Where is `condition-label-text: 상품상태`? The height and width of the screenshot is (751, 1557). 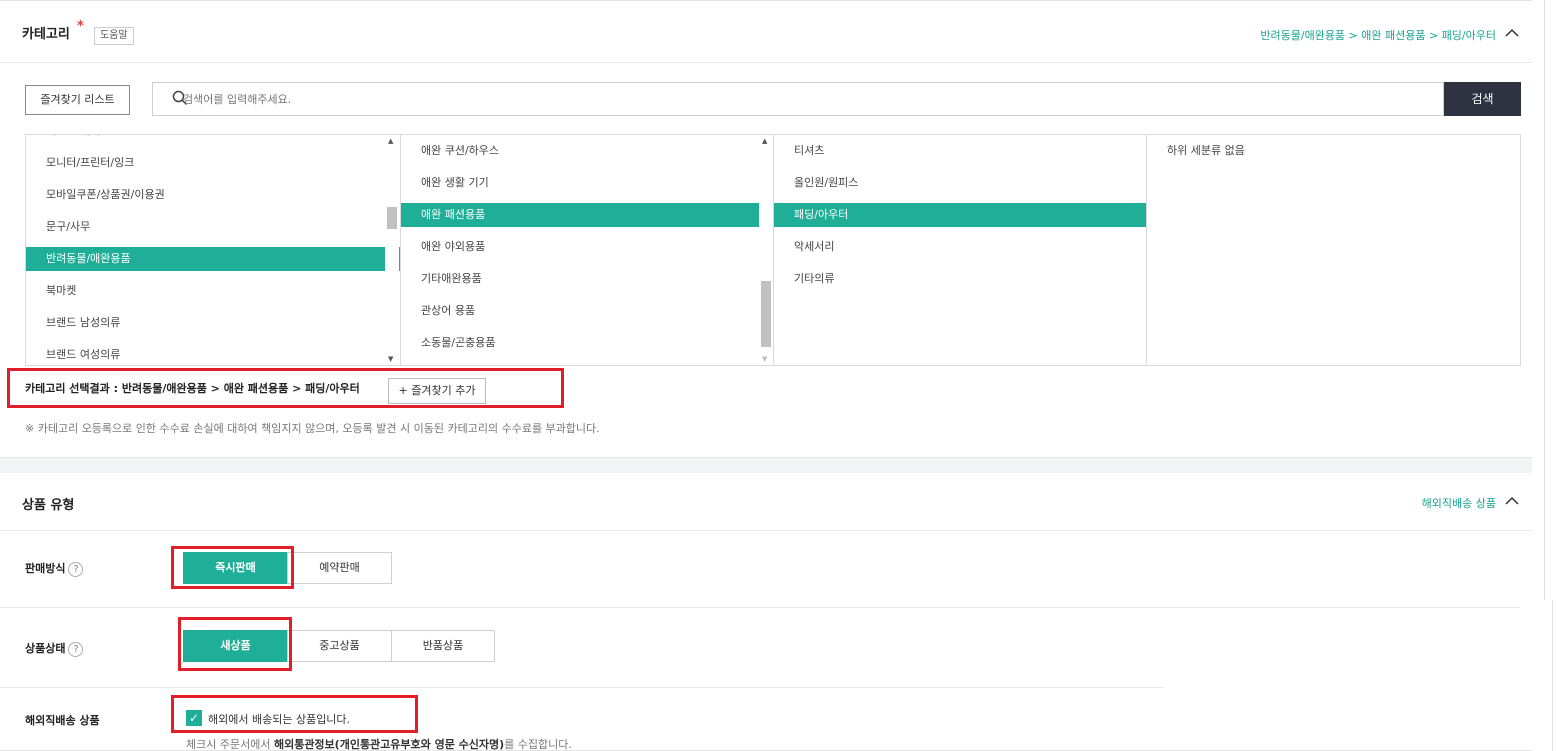
condition-label-text: 상품상태 is located at coordinates (45, 648).